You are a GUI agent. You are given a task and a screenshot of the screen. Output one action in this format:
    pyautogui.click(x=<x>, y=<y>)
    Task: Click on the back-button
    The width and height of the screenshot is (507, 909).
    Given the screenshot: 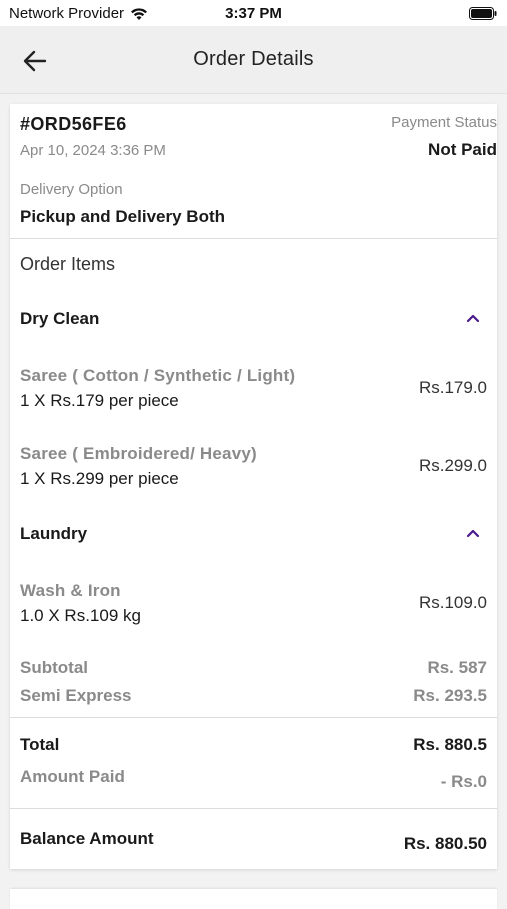 What is the action you would take?
    pyautogui.click(x=35, y=61)
    